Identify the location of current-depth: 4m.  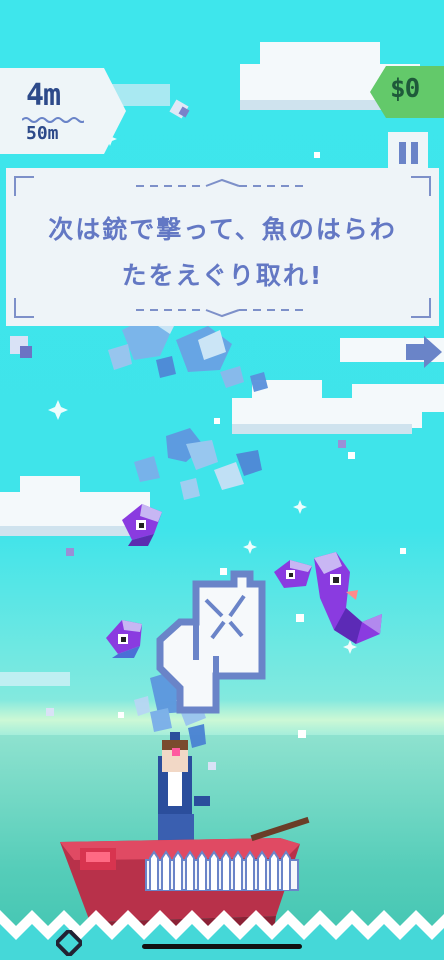
(43, 95).